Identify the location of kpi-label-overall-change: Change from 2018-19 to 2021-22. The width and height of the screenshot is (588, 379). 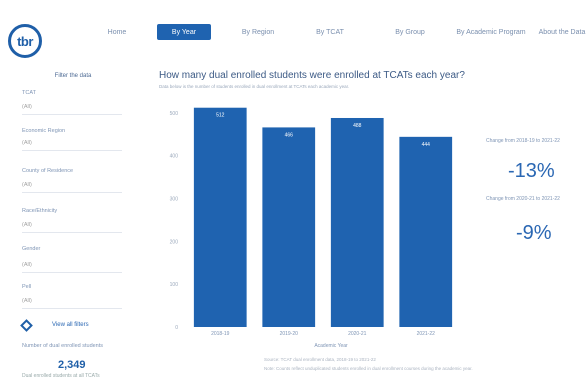
(523, 141).